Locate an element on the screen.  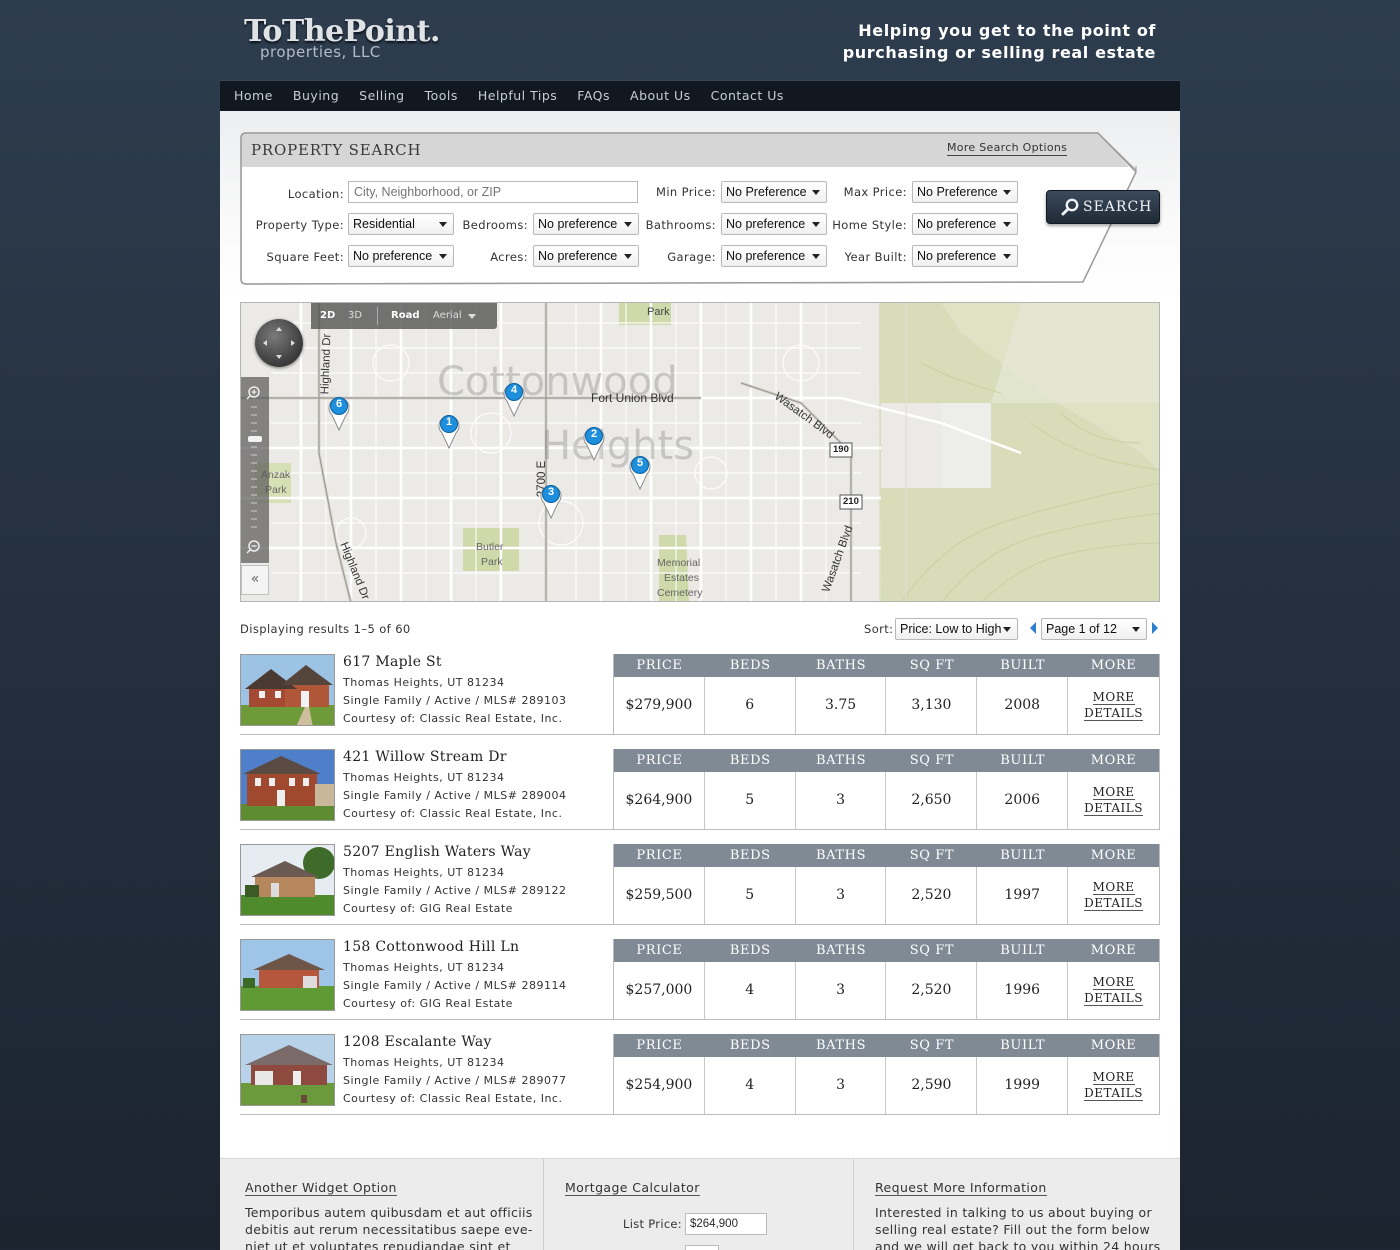
toolbar-divider is located at coordinates (377, 316).